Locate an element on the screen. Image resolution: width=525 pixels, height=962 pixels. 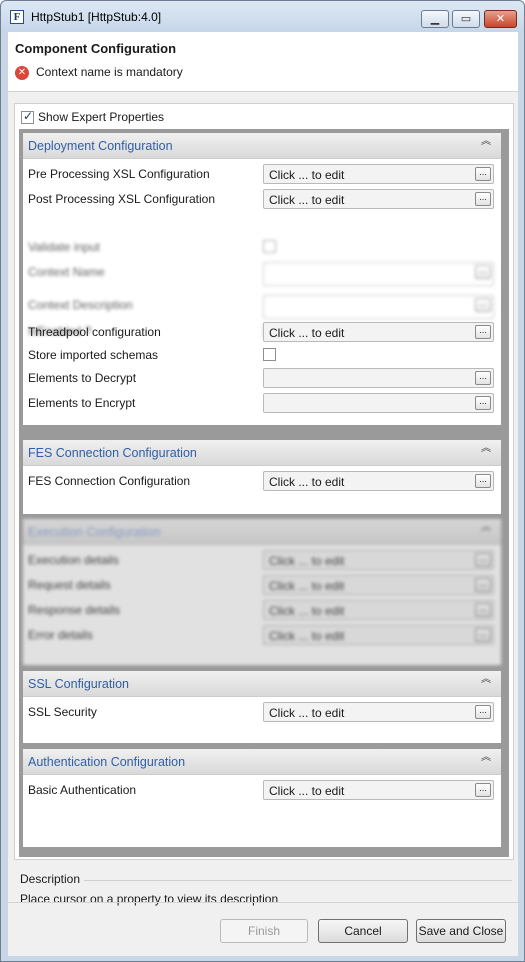
section-title: Deployment Configuration is located at coordinates (100, 146).